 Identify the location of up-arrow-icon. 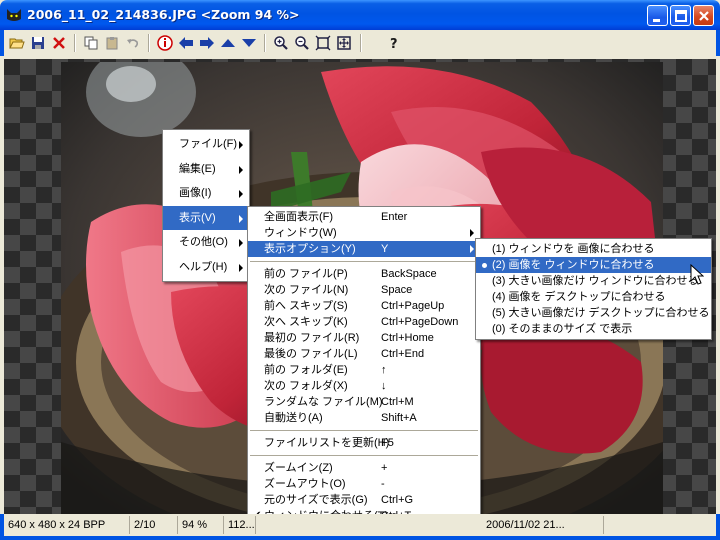
(228, 43).